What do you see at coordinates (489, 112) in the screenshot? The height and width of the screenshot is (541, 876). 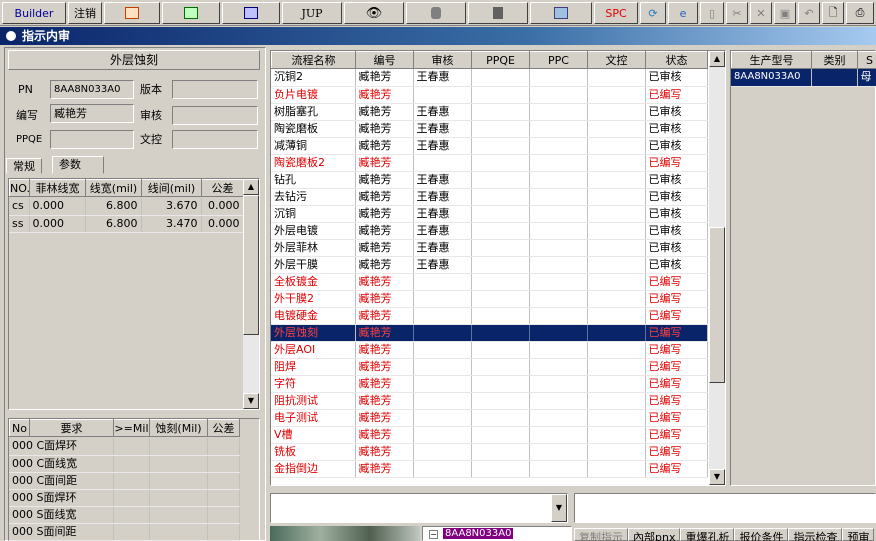 I see `process-row: 树脂塞孔 臧艳芳 王春惠 已审核` at bounding box center [489, 112].